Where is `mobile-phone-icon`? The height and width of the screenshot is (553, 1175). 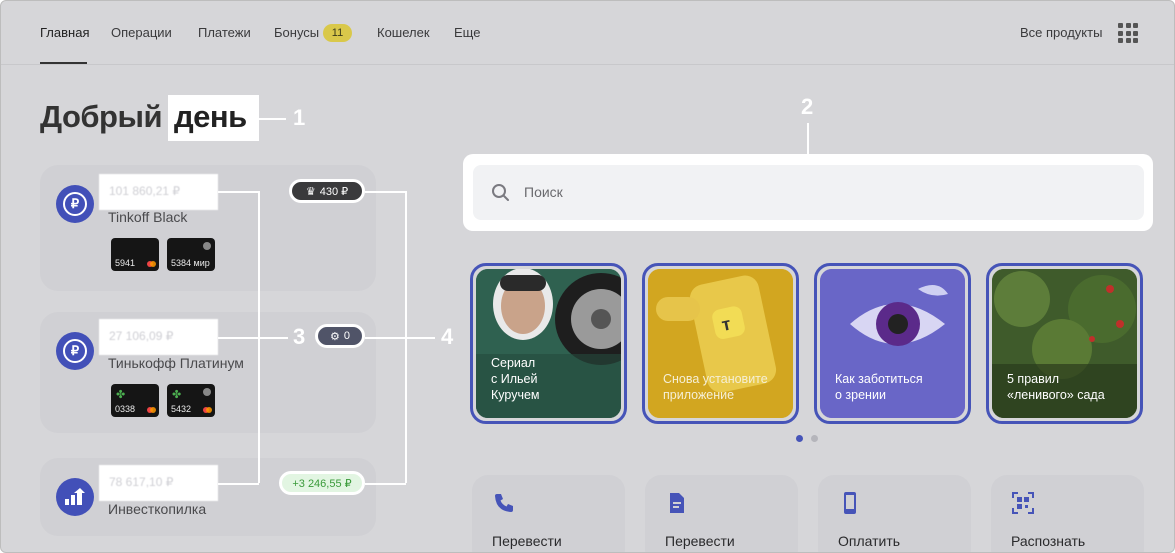 mobile-phone-icon is located at coordinates (850, 503).